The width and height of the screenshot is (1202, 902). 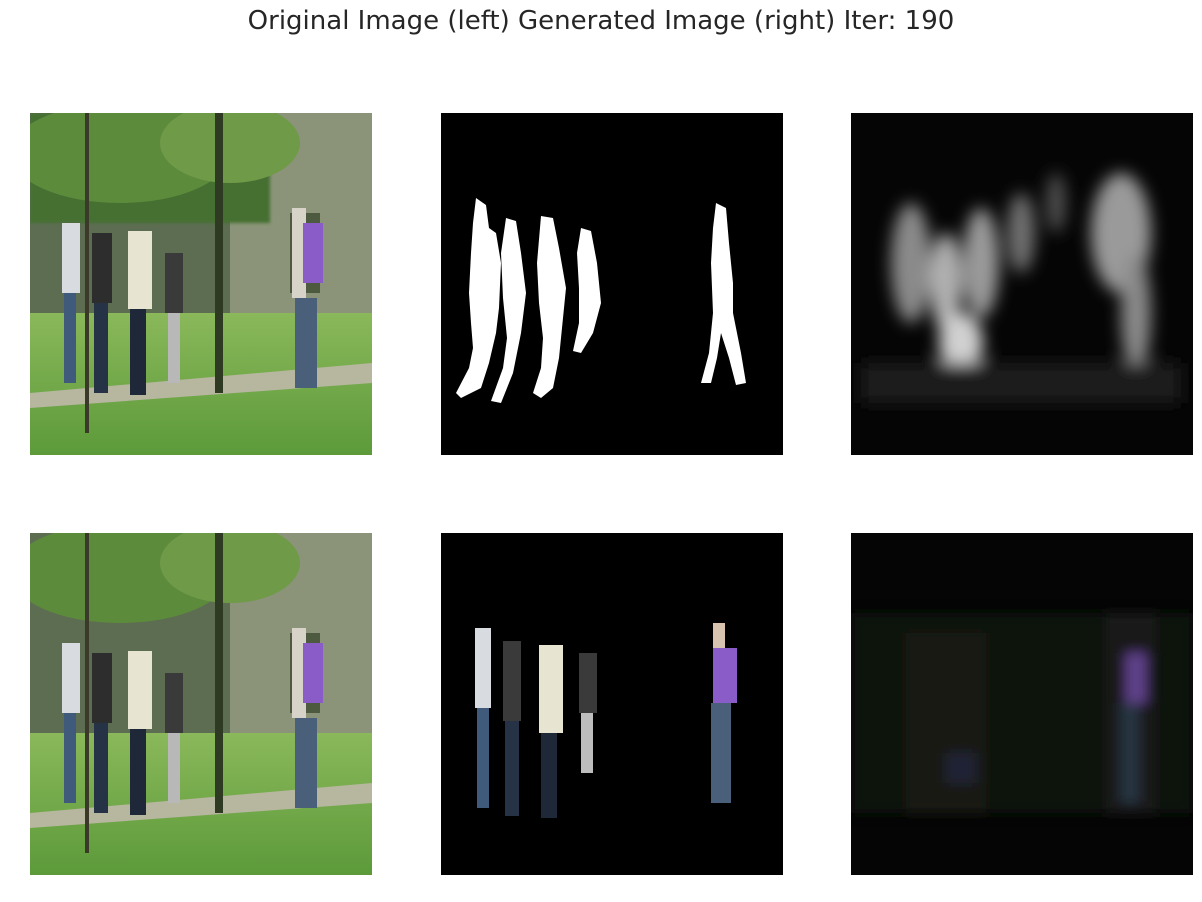 I want to click on generated-mask-top, so click(x=1022, y=284).